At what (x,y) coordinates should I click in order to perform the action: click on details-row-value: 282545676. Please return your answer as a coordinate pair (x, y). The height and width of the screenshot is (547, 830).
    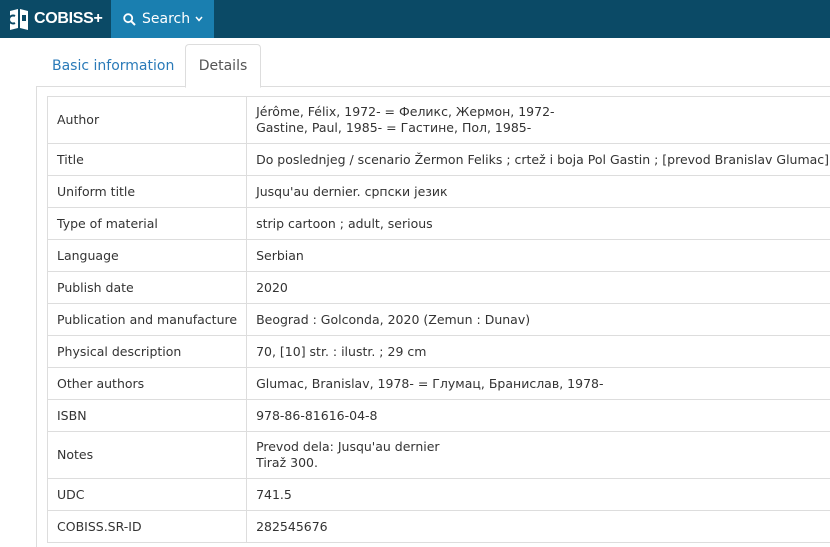
    Looking at the image, I should click on (538, 526).